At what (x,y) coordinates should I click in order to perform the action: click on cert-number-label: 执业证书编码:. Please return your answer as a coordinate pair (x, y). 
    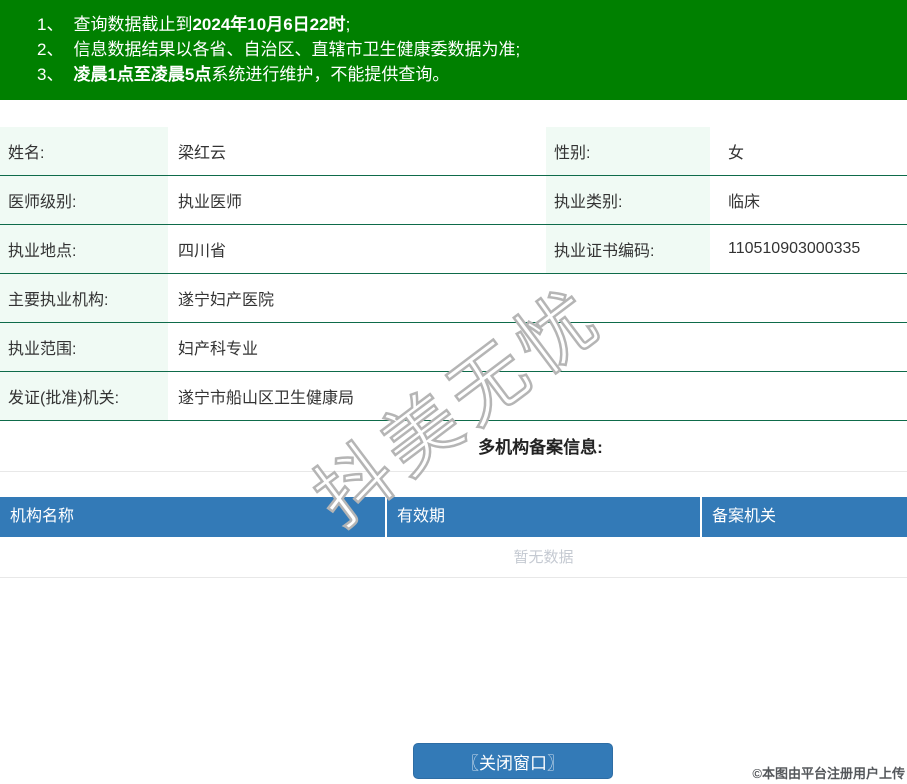
    Looking at the image, I should click on (628, 249).